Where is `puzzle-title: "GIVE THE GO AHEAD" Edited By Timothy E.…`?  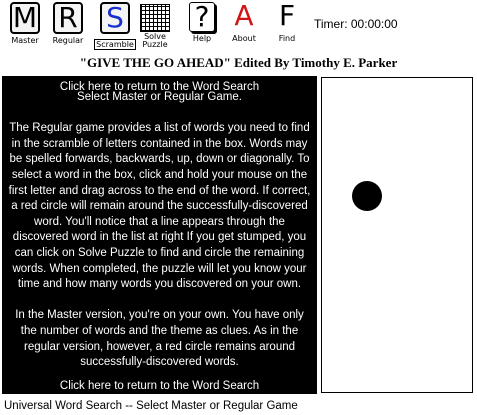
puzzle-title: "GIVE THE GO AHEAD" Edited By Timothy E.… is located at coordinates (238, 62).